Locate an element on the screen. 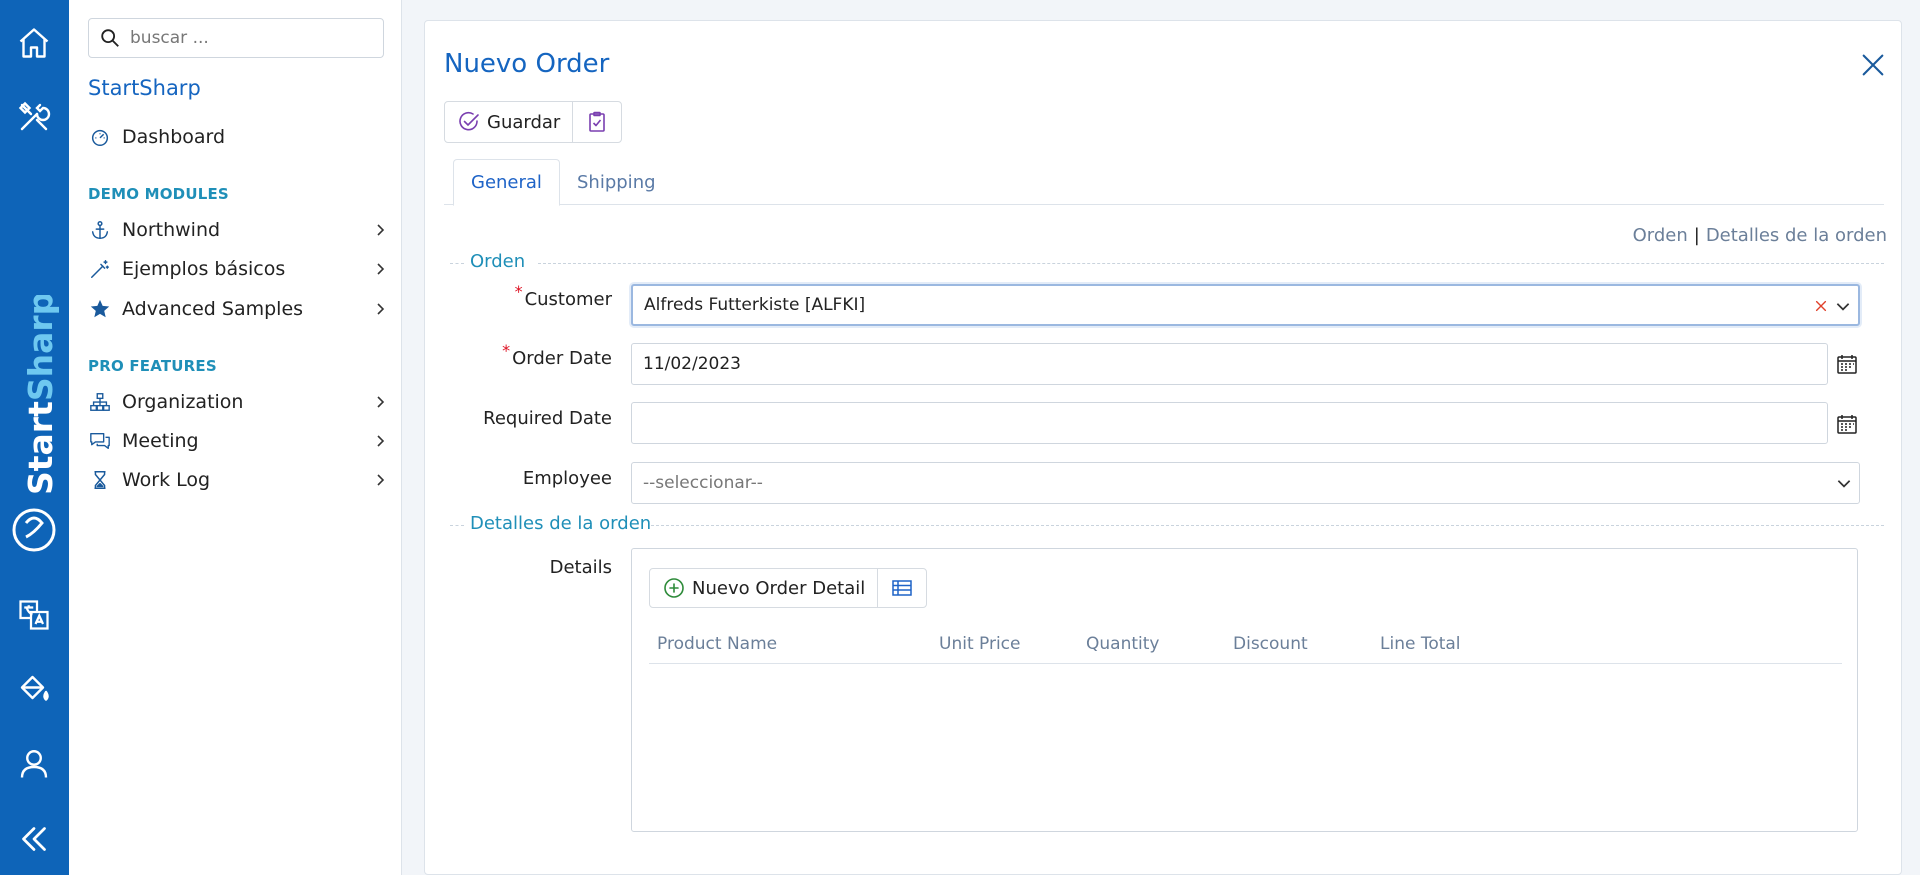 This screenshot has height=875, width=1920. sidebar-item-ejemplos: Ejemplos básicos is located at coordinates (238, 269).